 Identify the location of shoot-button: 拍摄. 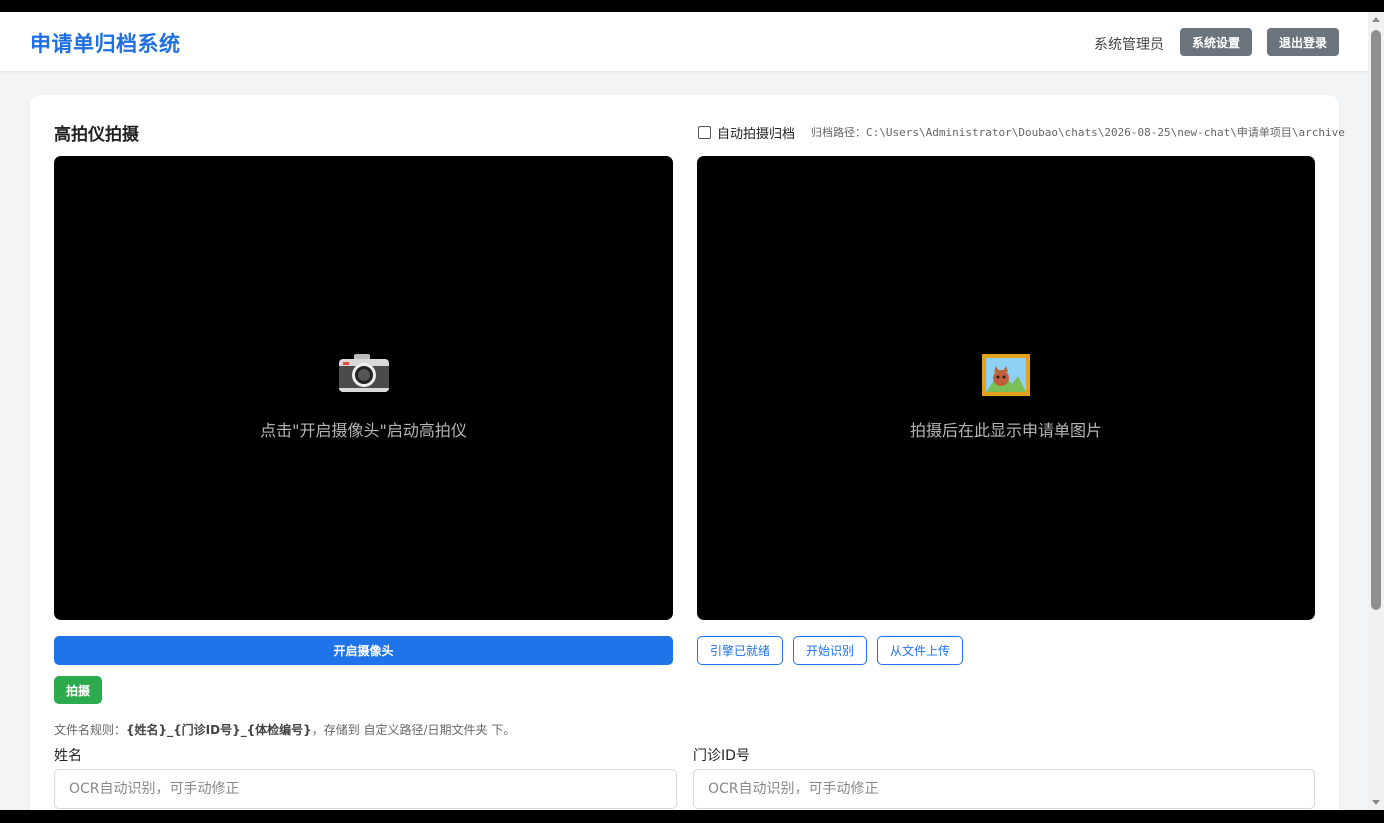
(78, 690).